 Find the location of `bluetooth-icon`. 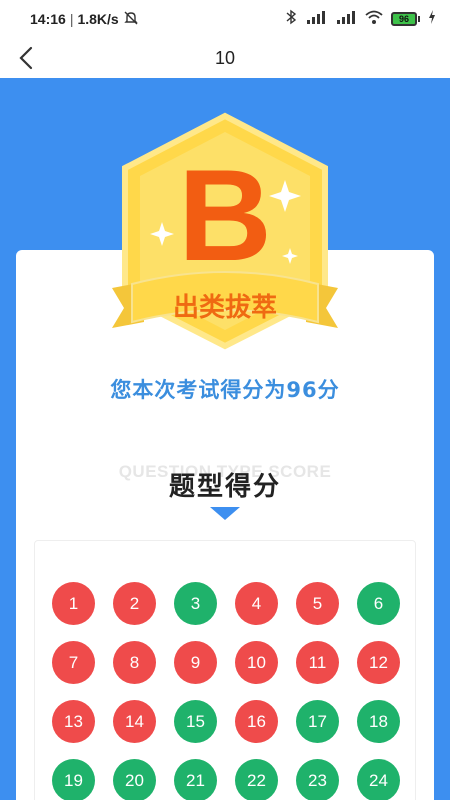

bluetooth-icon is located at coordinates (291, 19).